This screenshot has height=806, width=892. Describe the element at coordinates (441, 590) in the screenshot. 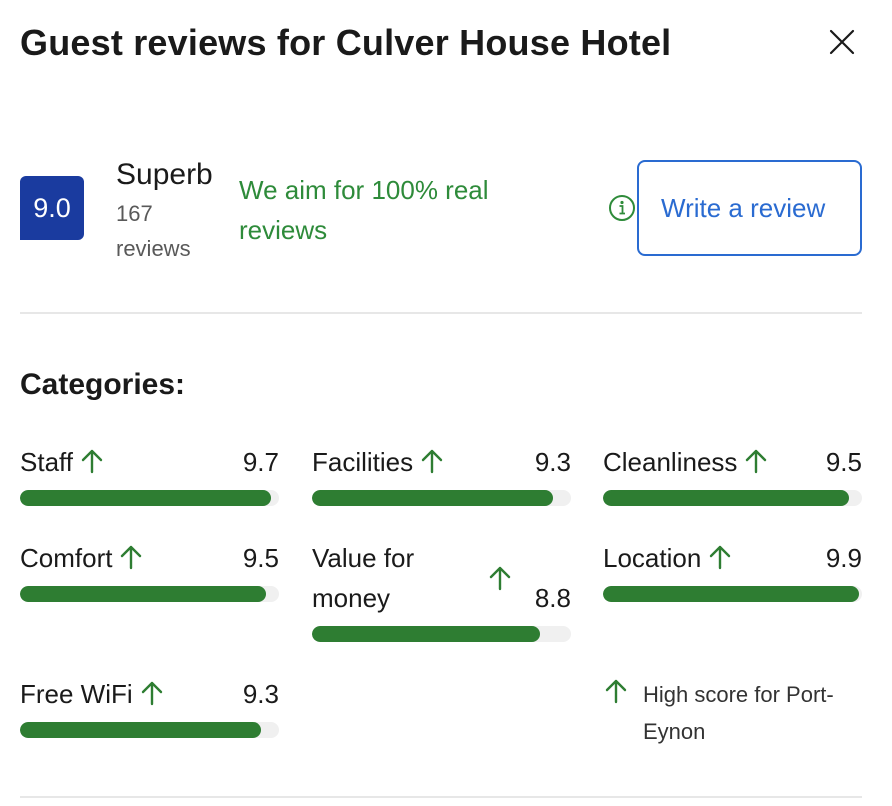

I see `category-value-for-money: Value for money 8.8` at that location.